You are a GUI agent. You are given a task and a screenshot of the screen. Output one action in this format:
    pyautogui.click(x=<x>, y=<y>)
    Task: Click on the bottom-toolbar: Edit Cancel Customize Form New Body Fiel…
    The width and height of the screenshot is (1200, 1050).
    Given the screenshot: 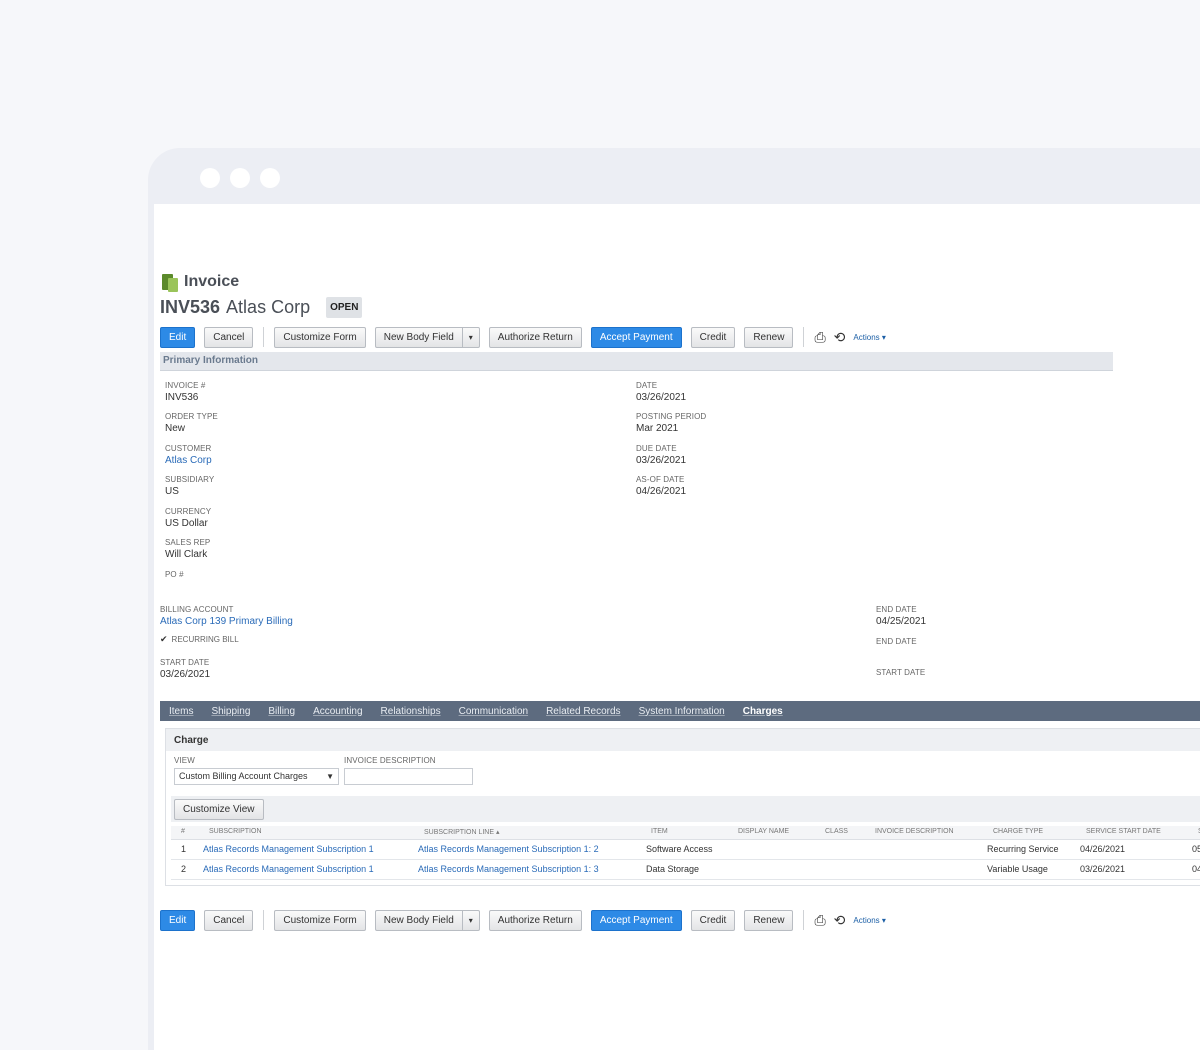 What is the action you would take?
    pyautogui.click(x=523, y=920)
    